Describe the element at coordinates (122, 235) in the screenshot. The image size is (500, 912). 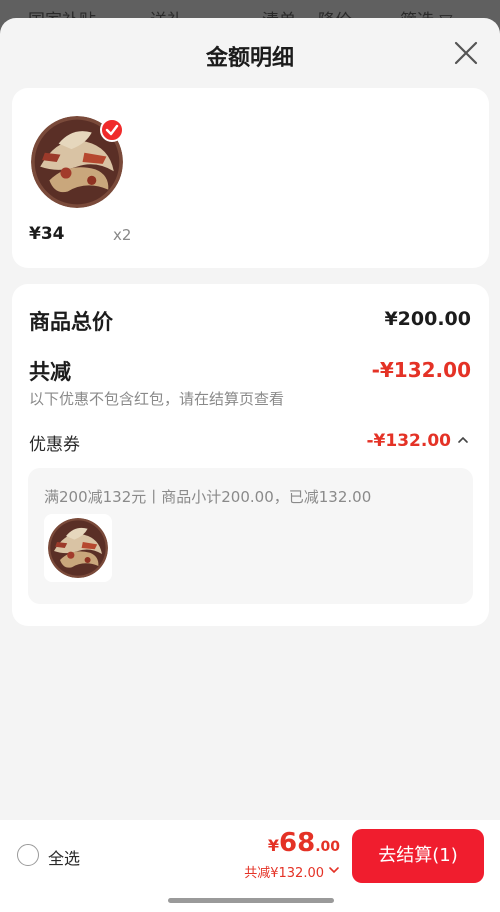
I see `item-quantity: x2` at that location.